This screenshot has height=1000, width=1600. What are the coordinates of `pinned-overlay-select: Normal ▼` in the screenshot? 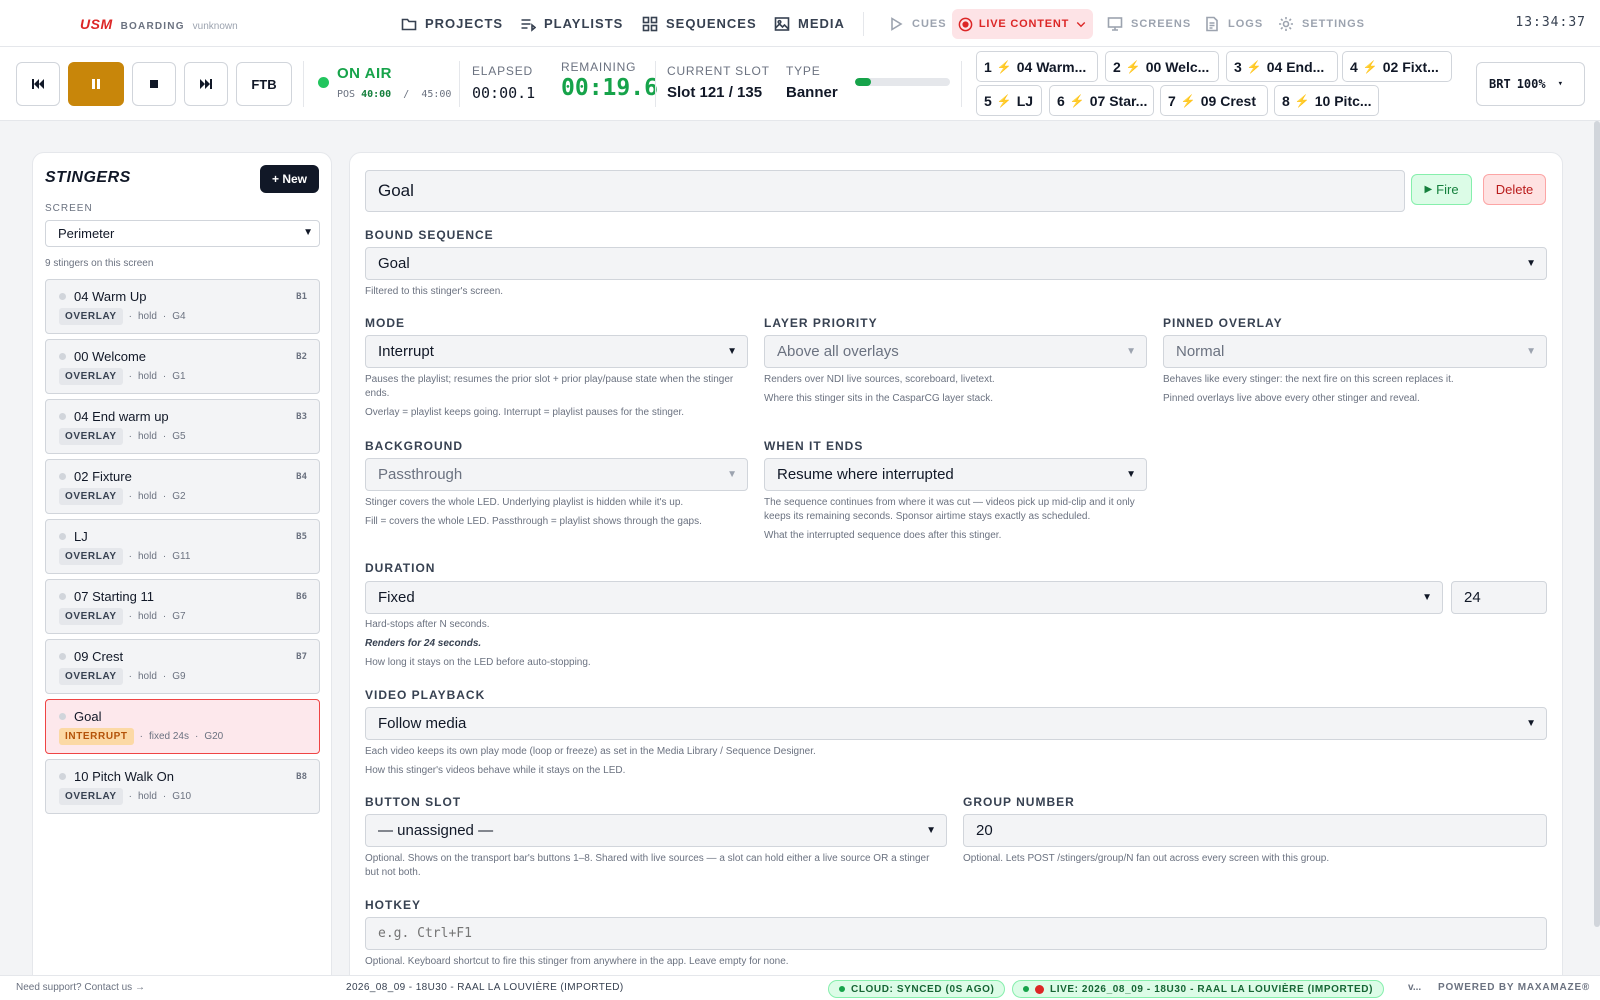 It's located at (1355, 351).